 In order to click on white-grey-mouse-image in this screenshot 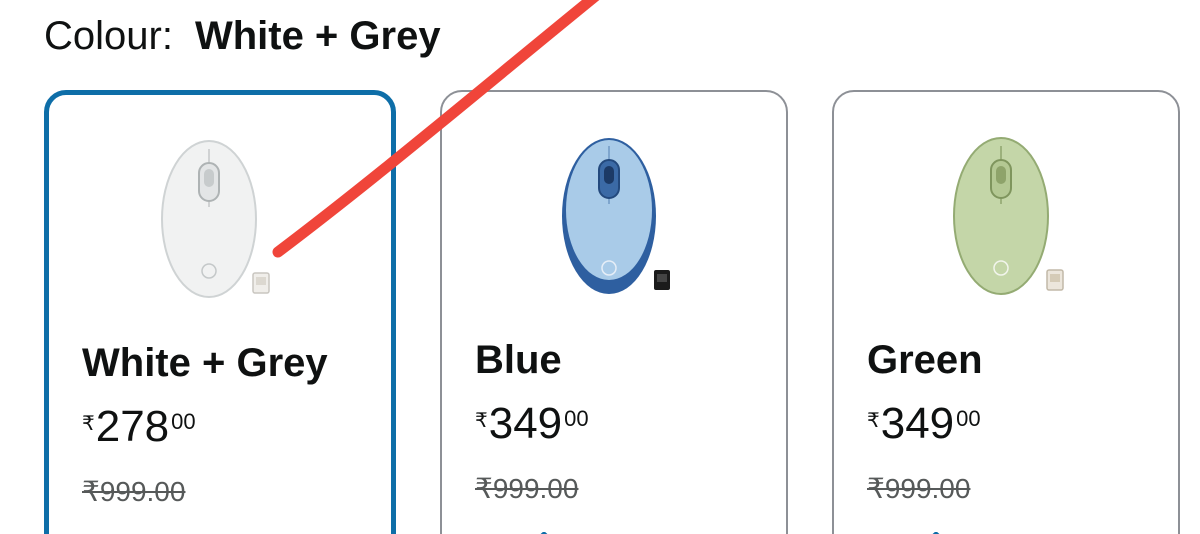, I will do `click(215, 219)`.